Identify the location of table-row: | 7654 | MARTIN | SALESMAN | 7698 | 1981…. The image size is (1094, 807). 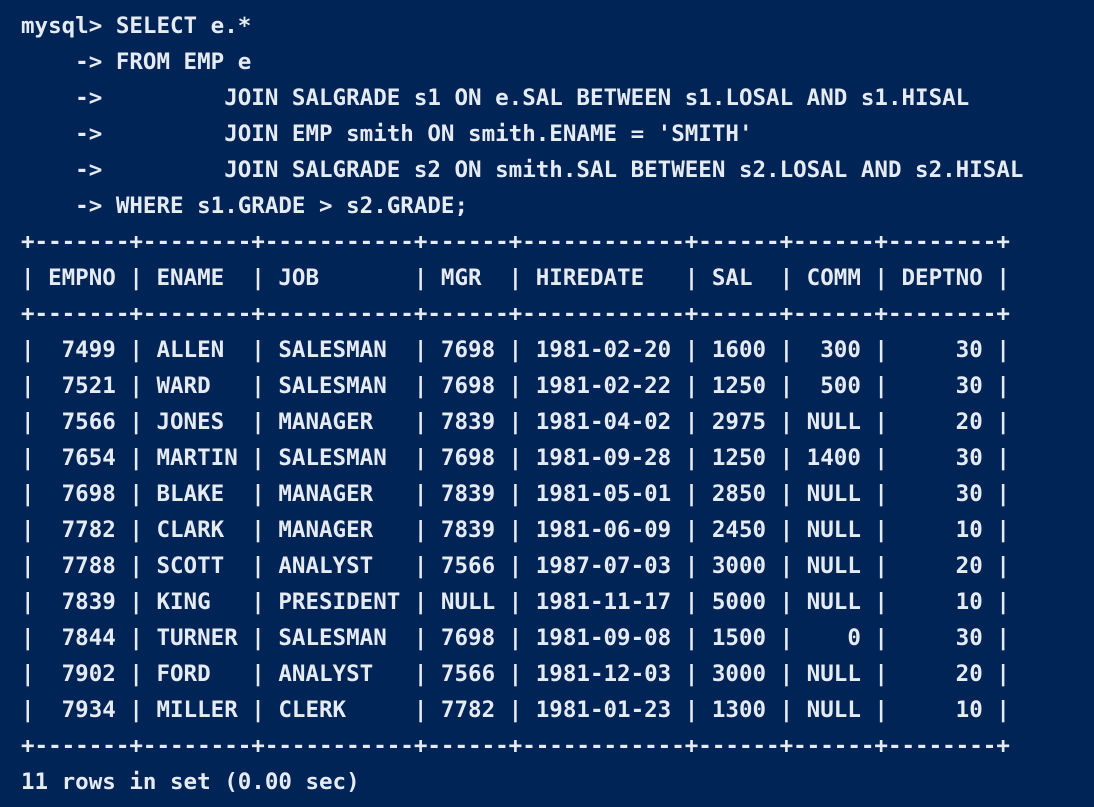
(515, 458).